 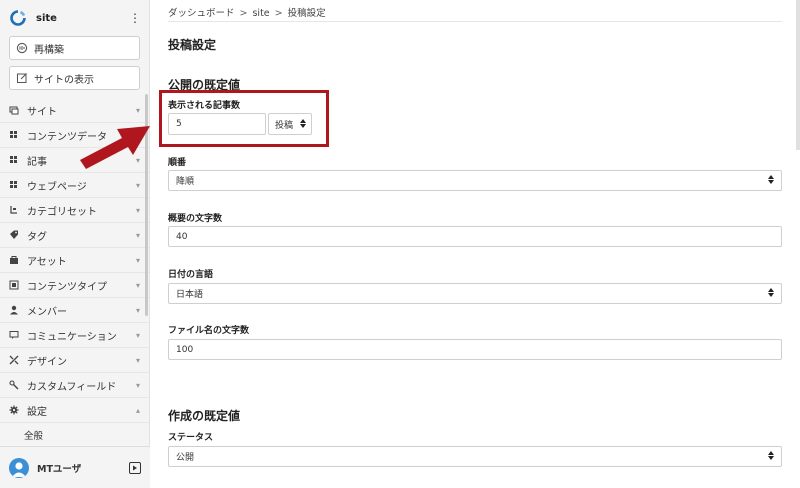 What do you see at coordinates (177, 163) in the screenshot?
I see `order-label: 順番` at bounding box center [177, 163].